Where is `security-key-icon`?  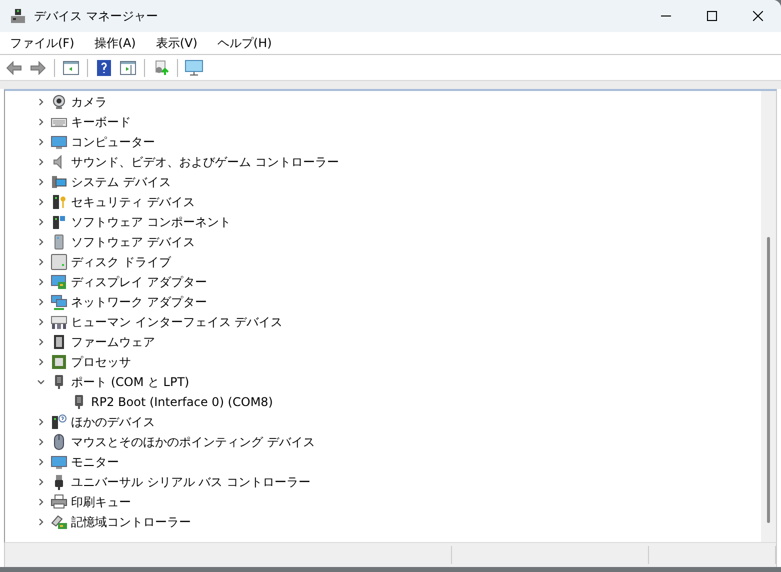
security-key-icon is located at coordinates (59, 202).